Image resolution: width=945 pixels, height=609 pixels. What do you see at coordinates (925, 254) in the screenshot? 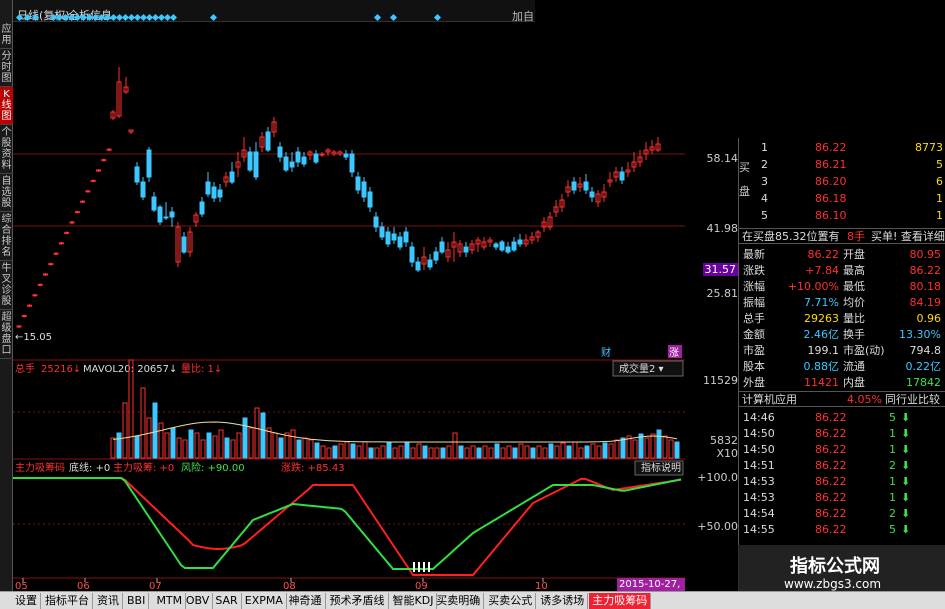
I see `quote-val2: 80.95` at bounding box center [925, 254].